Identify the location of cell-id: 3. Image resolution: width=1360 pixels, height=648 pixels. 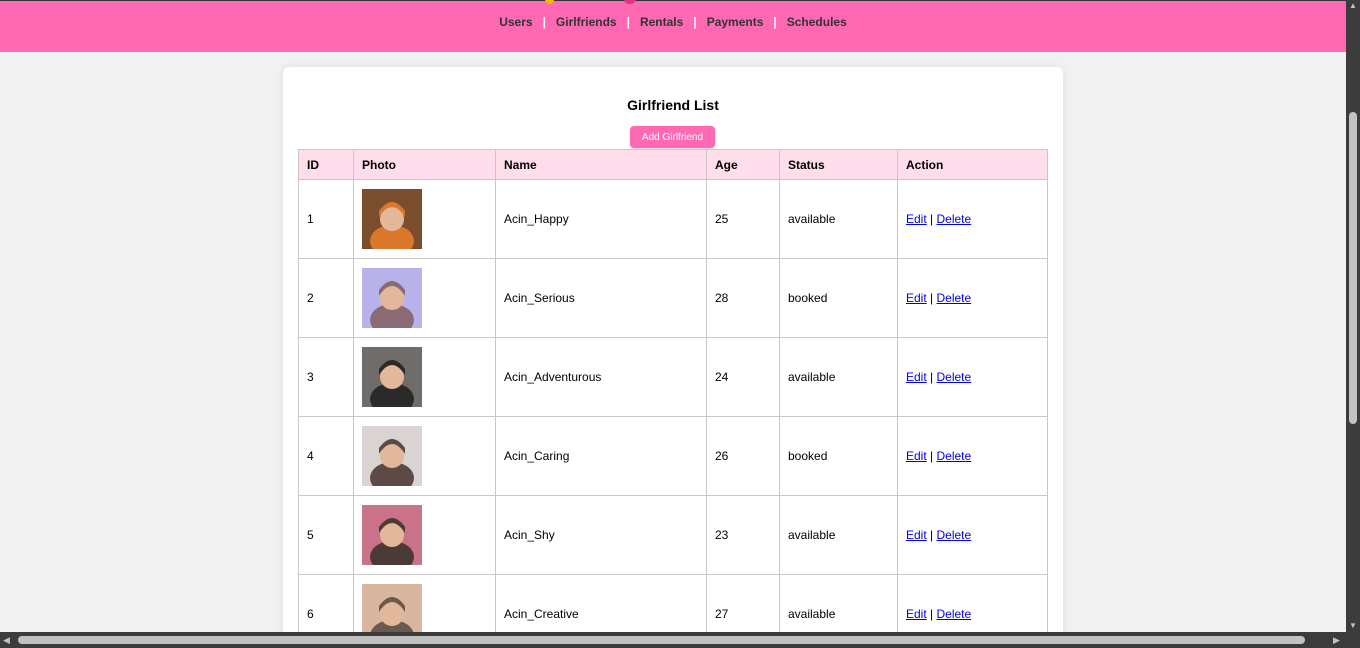
(326, 377).